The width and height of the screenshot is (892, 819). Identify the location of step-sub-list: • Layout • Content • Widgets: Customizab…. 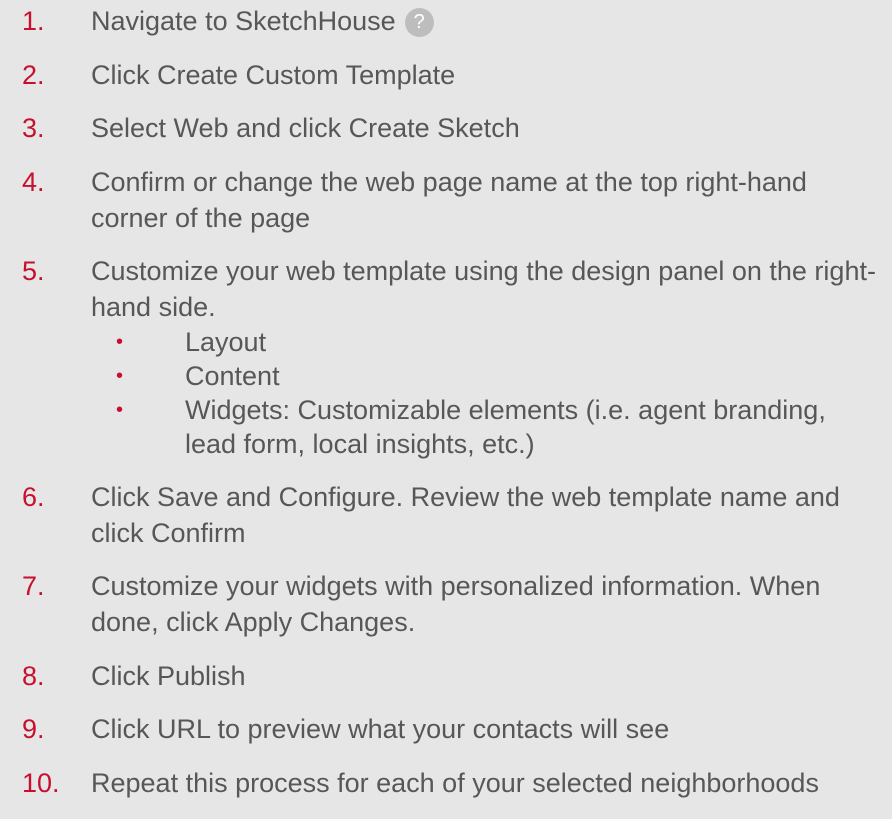
(487, 393).